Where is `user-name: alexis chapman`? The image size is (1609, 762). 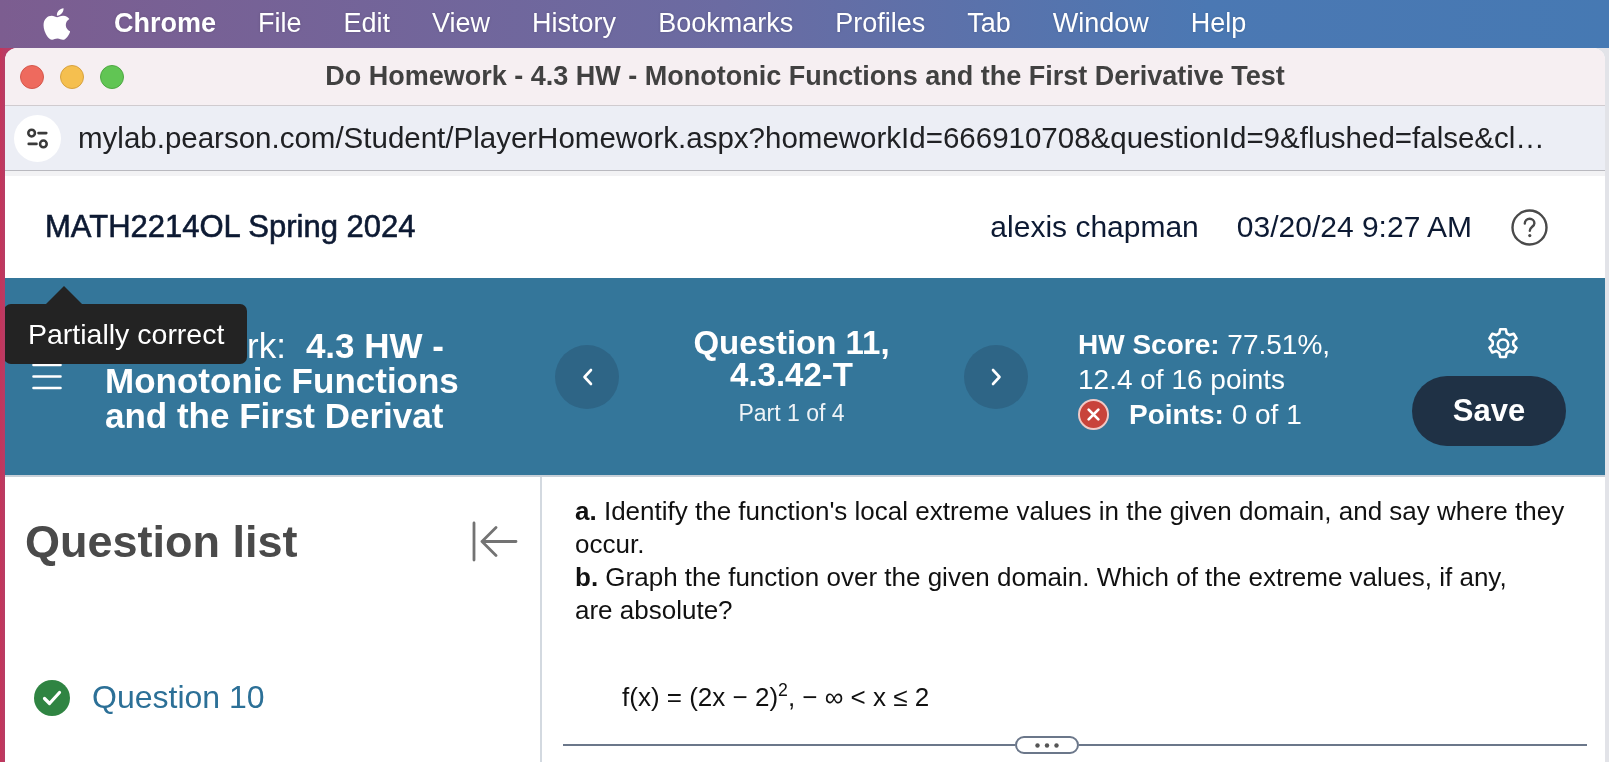 user-name: alexis chapman is located at coordinates (1094, 227).